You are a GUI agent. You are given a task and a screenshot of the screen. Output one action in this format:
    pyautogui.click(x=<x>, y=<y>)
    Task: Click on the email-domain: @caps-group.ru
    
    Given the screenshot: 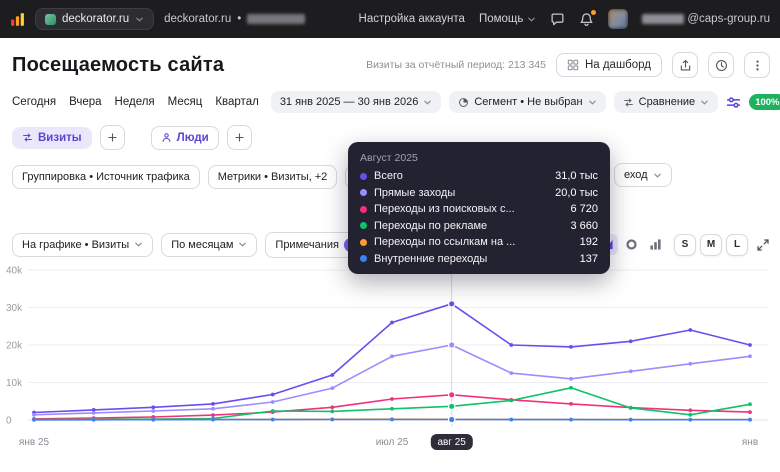 What is the action you would take?
    pyautogui.click(x=728, y=19)
    